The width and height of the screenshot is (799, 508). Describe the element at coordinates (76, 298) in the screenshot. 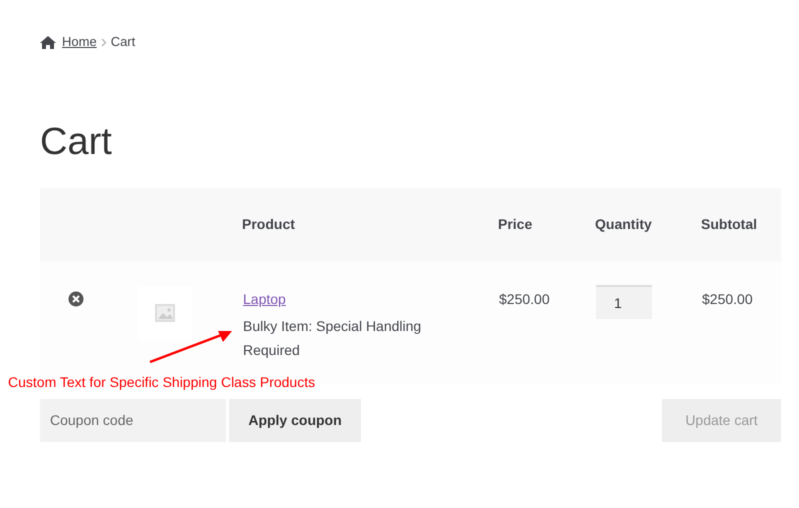

I see `remove-icon` at that location.